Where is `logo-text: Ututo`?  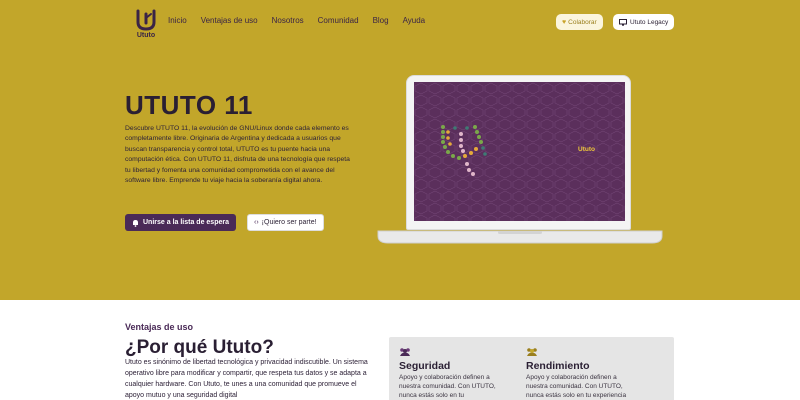
logo-text: Ututo is located at coordinates (146, 35).